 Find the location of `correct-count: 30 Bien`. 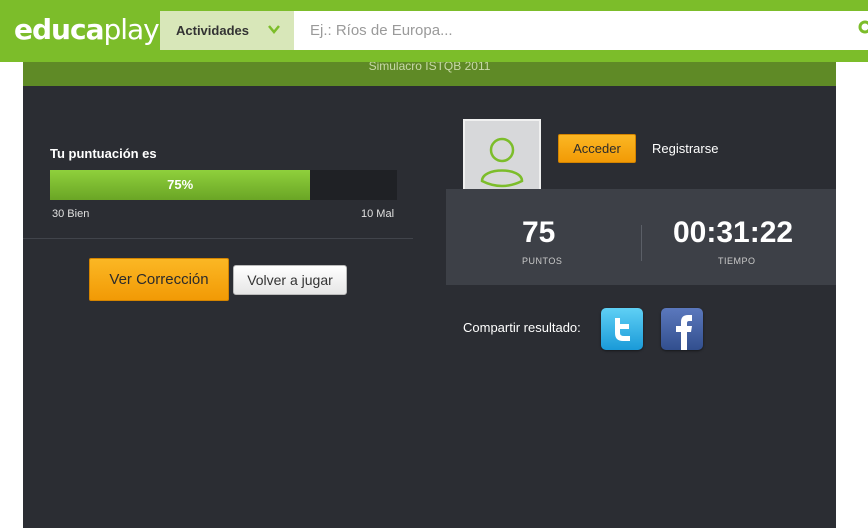

correct-count: 30 Bien is located at coordinates (71, 214).